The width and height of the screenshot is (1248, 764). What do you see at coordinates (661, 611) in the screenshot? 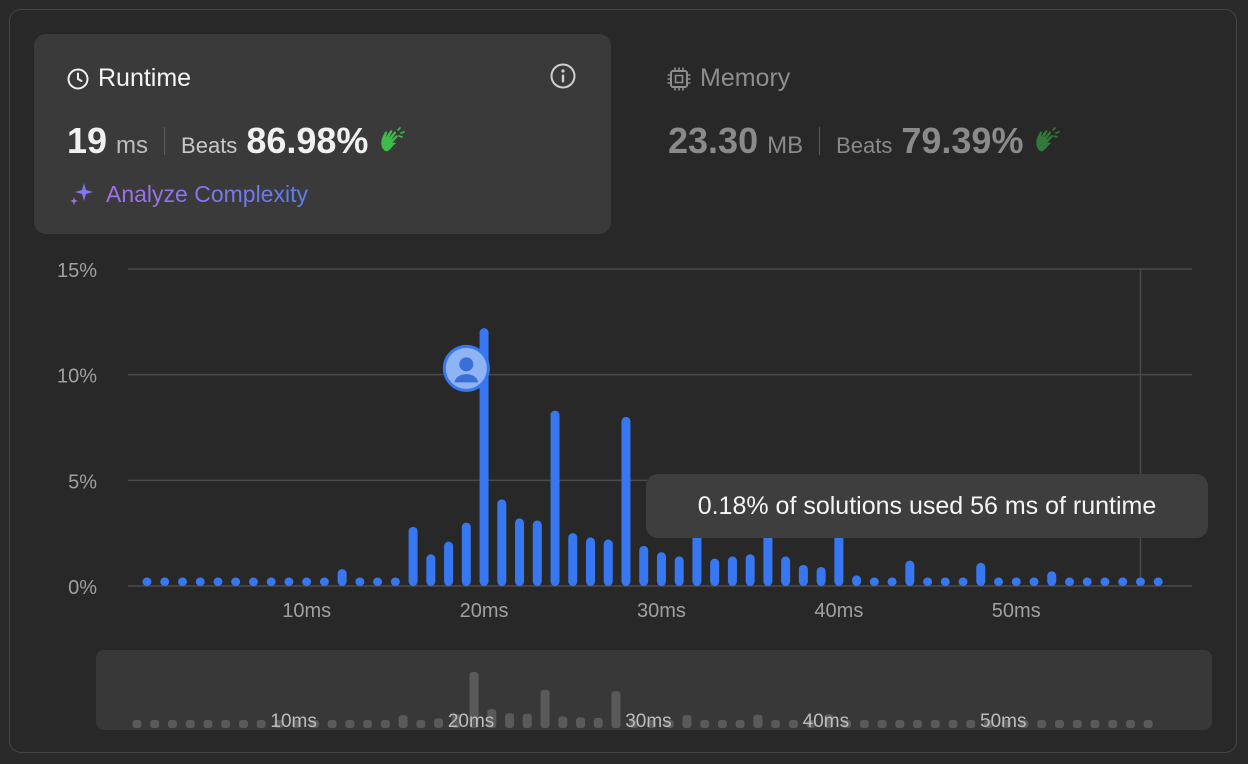
I see `x-tick-label: 30ms` at bounding box center [661, 611].